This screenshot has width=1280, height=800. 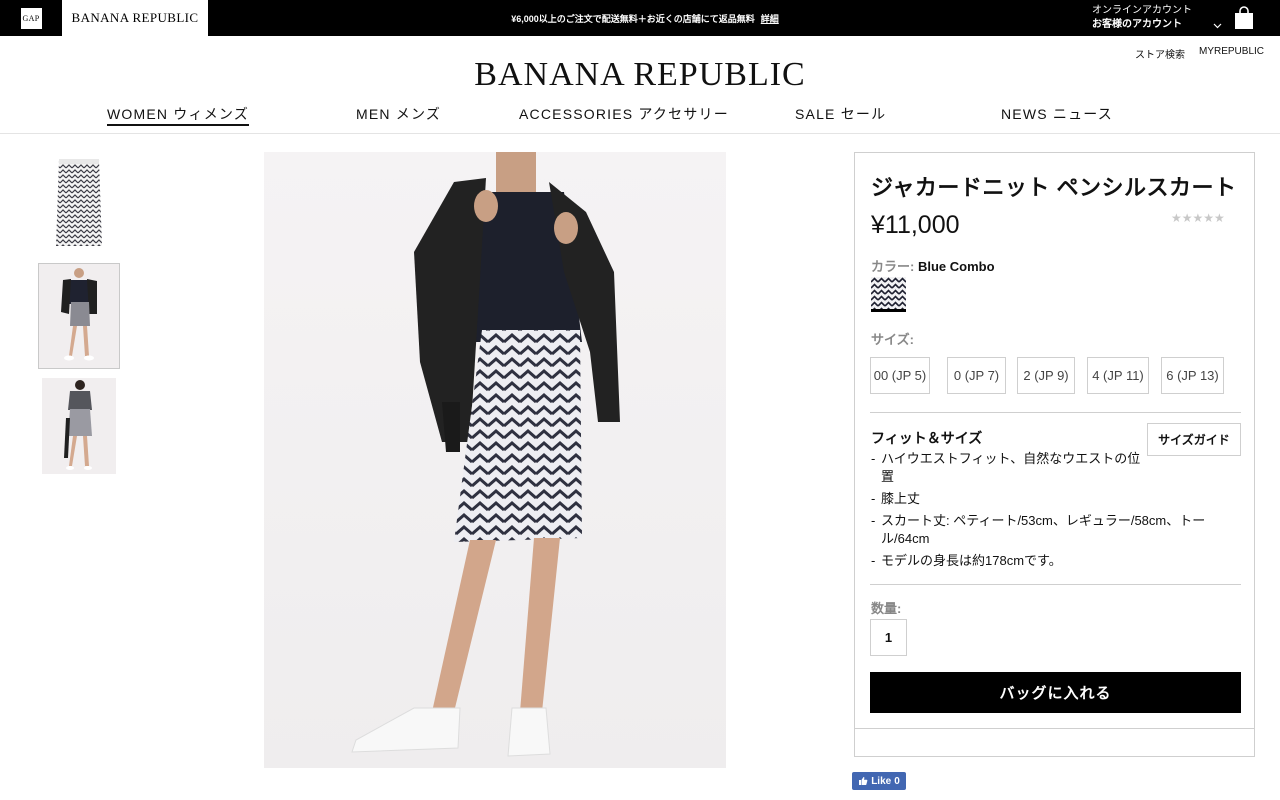 I want to click on rating-stars: ★★★★★, so click(x=1198, y=218).